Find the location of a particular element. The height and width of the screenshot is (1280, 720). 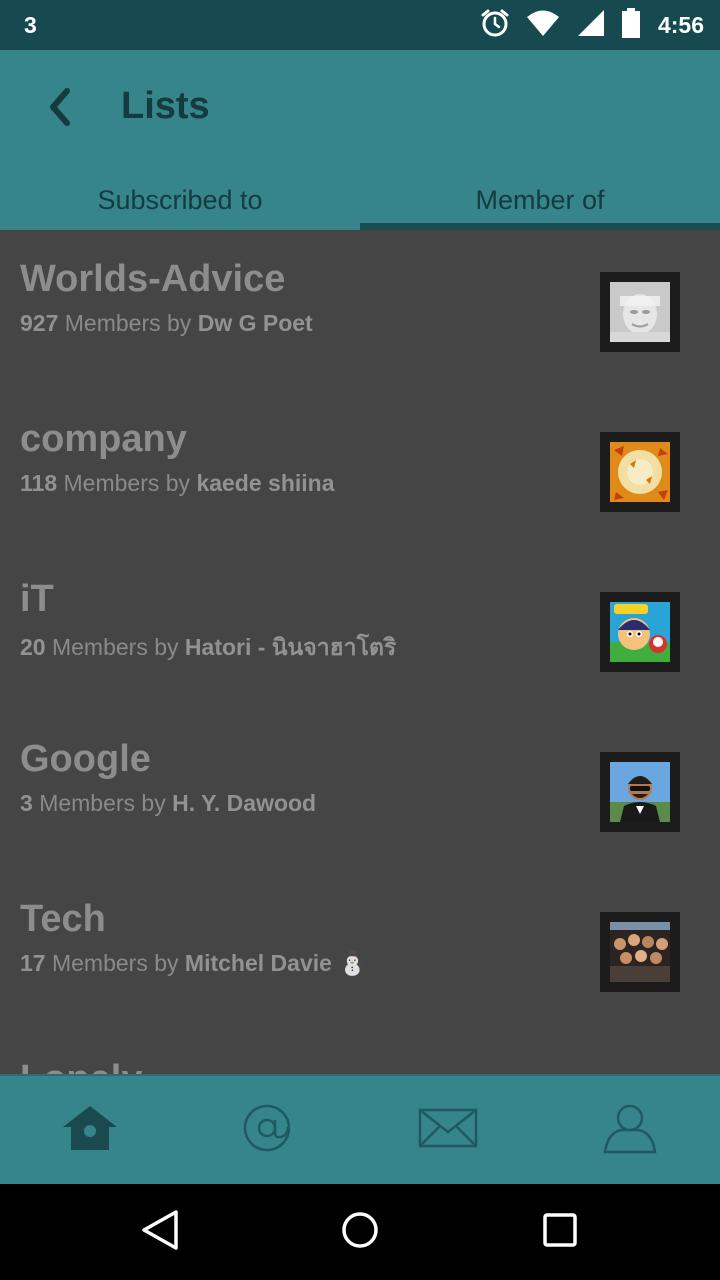

home-circle-icon is located at coordinates (360, 1232).